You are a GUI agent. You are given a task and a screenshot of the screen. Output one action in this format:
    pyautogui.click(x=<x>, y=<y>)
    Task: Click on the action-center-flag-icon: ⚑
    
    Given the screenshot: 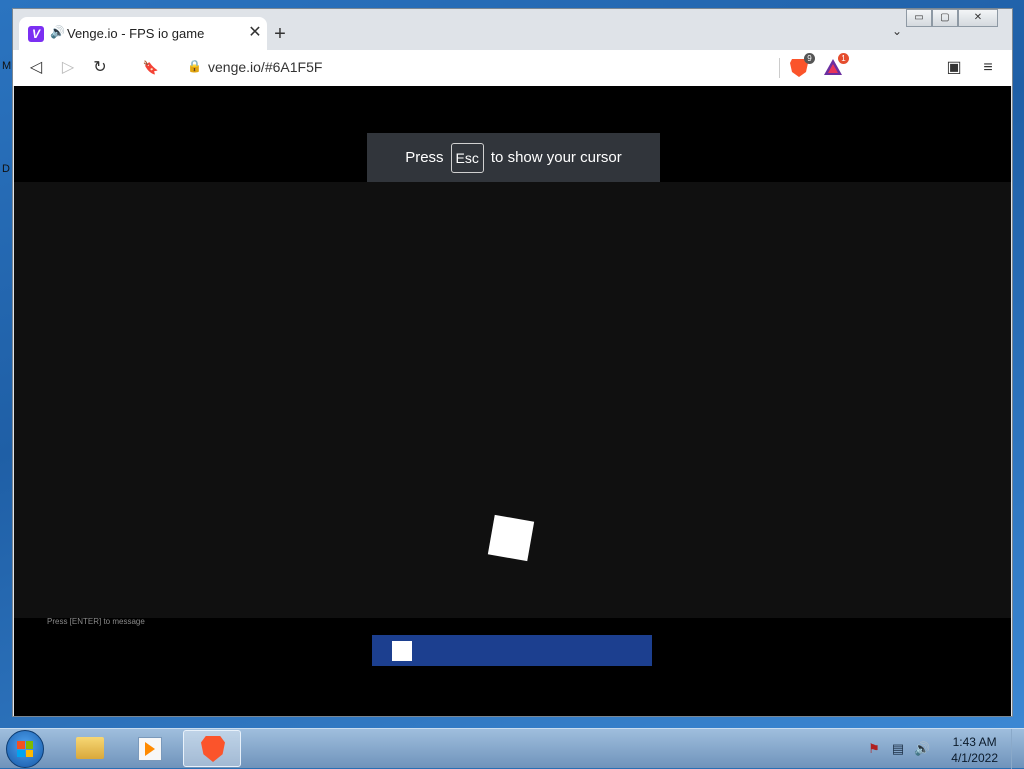 What is the action you would take?
    pyautogui.click(x=874, y=749)
    